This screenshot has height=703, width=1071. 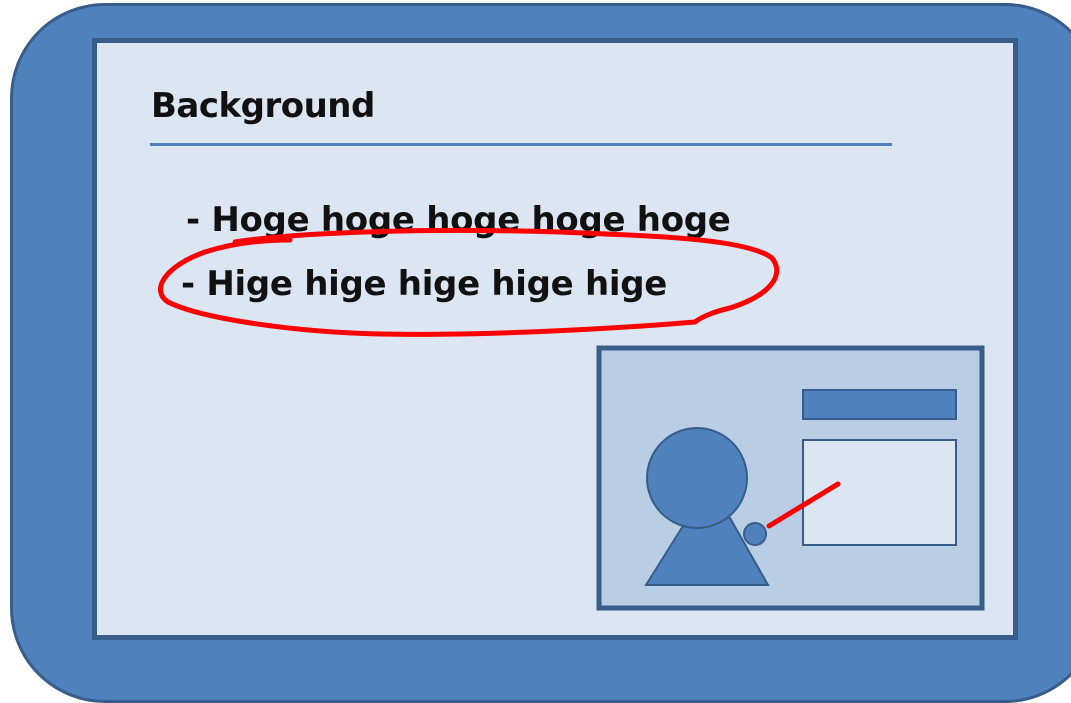 What do you see at coordinates (424, 284) in the screenshot?
I see `bullet-item-2: - Hige hige hige hige hige` at bounding box center [424, 284].